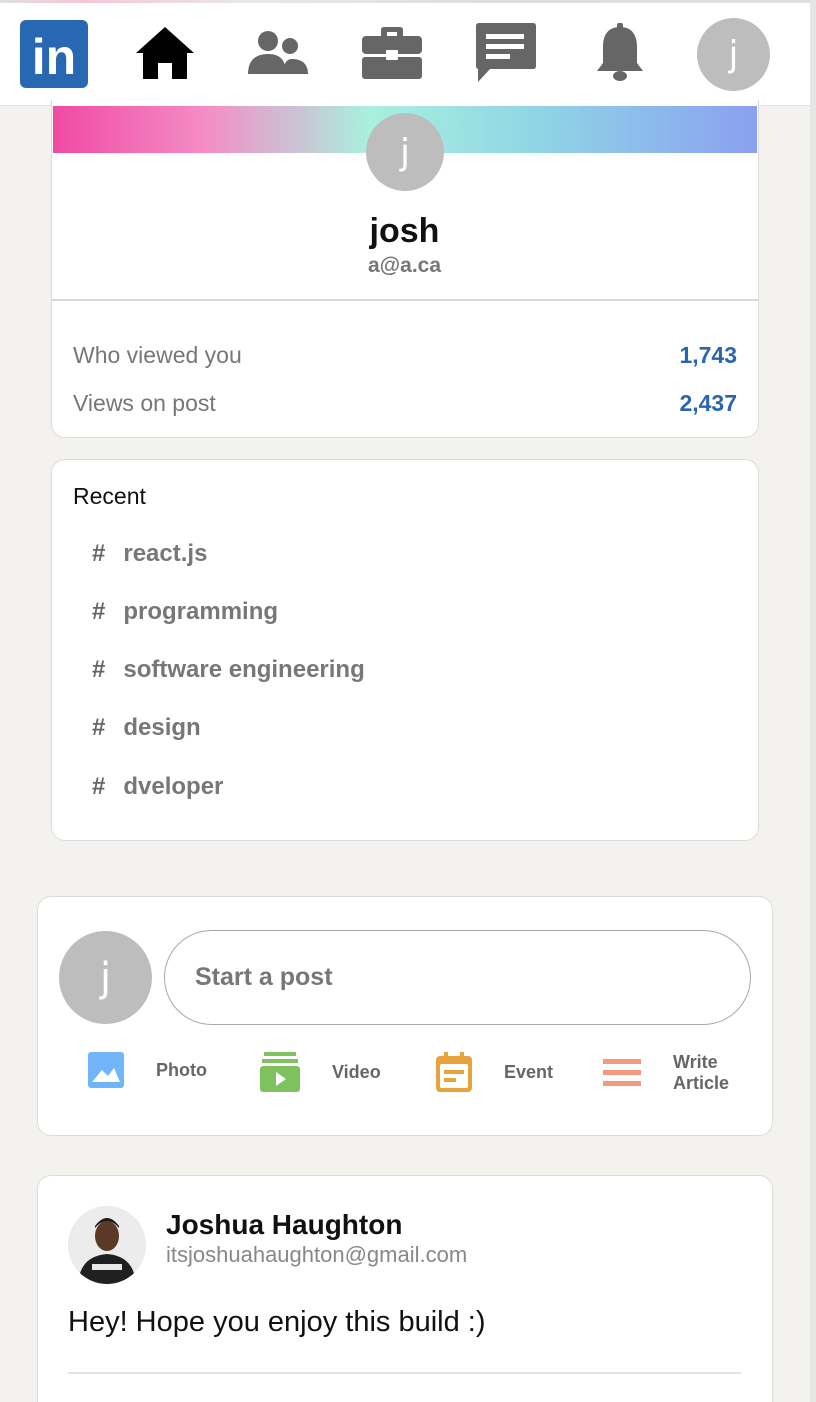  I want to click on post-divider, so click(404, 1373).